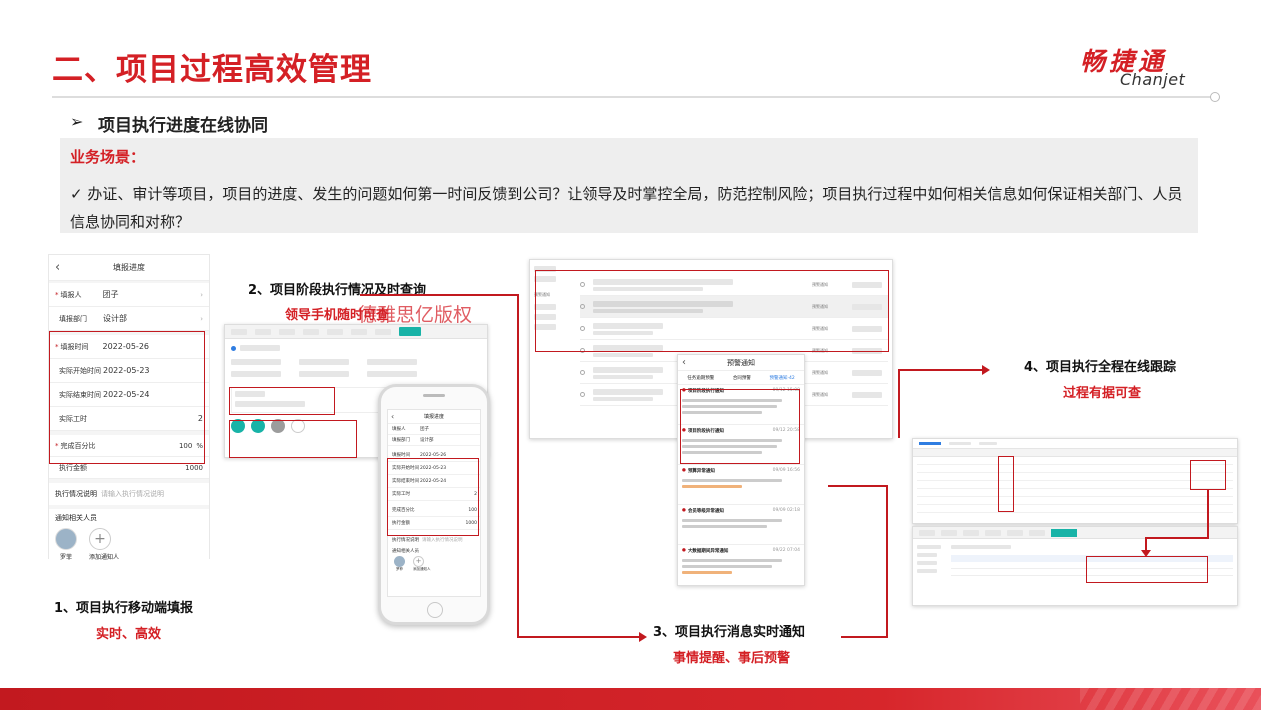 Image resolution: width=1261 pixels, height=710 pixels. What do you see at coordinates (212, 70) in the screenshot?
I see `page-title: 二、项目过程高效管理` at bounding box center [212, 70].